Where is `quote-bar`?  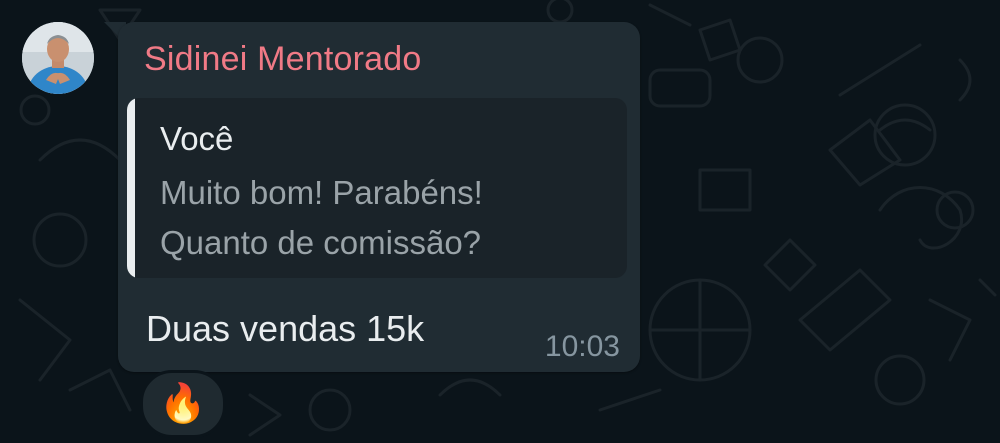
quote-bar is located at coordinates (131, 188).